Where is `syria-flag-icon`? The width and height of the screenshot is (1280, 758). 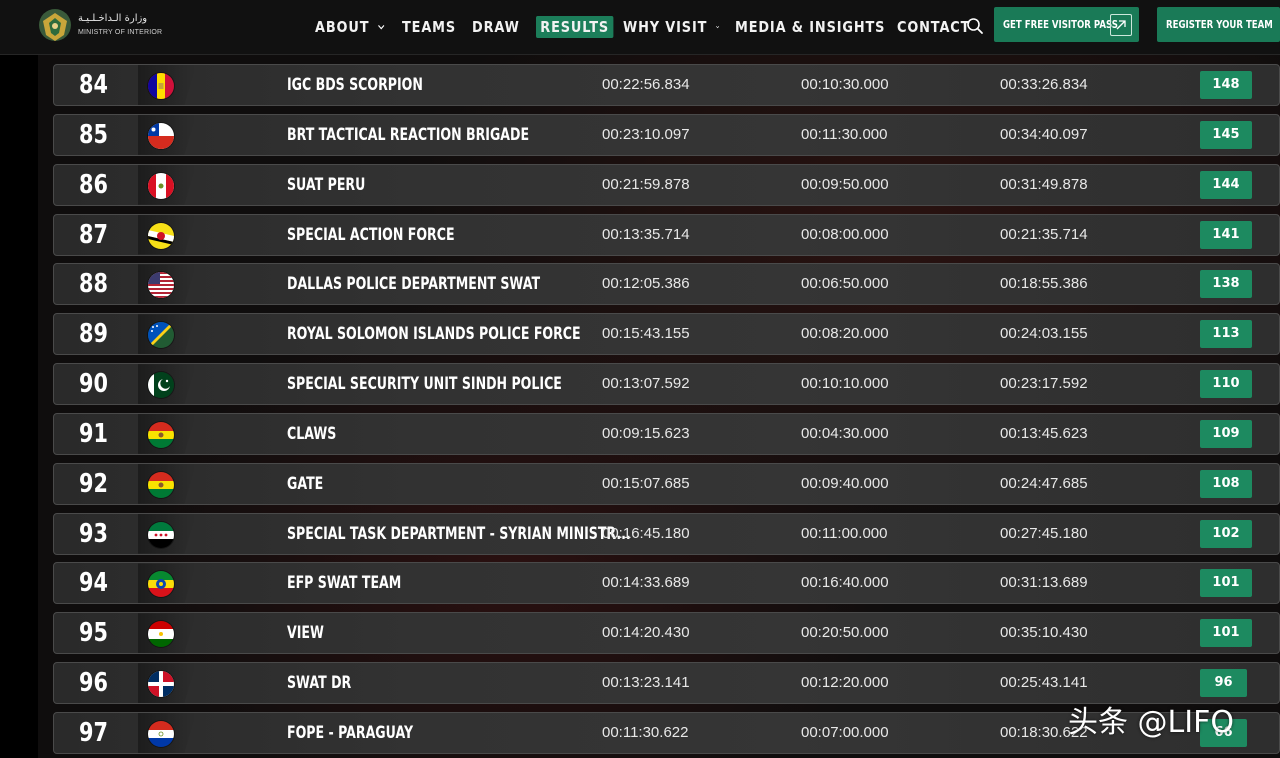 syria-flag-icon is located at coordinates (161, 534).